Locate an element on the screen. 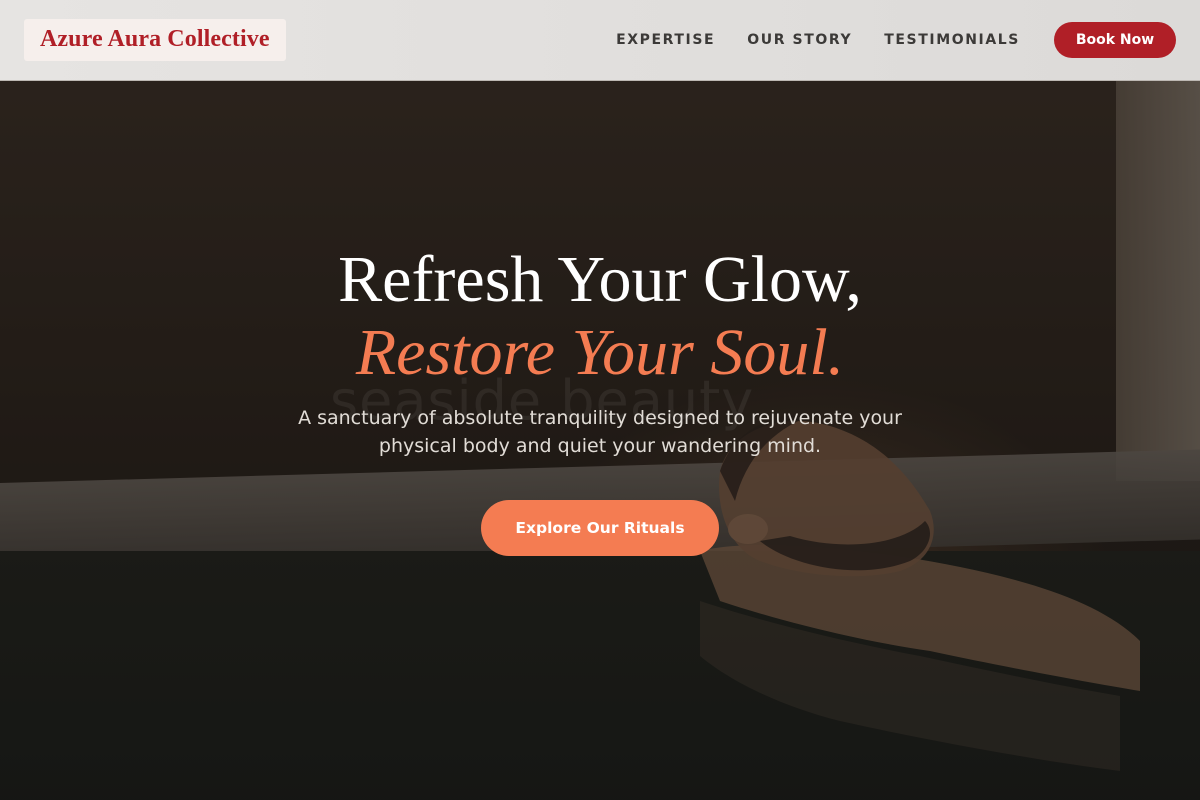  explore-rituals-button: Explore Our Rituals is located at coordinates (600, 528).